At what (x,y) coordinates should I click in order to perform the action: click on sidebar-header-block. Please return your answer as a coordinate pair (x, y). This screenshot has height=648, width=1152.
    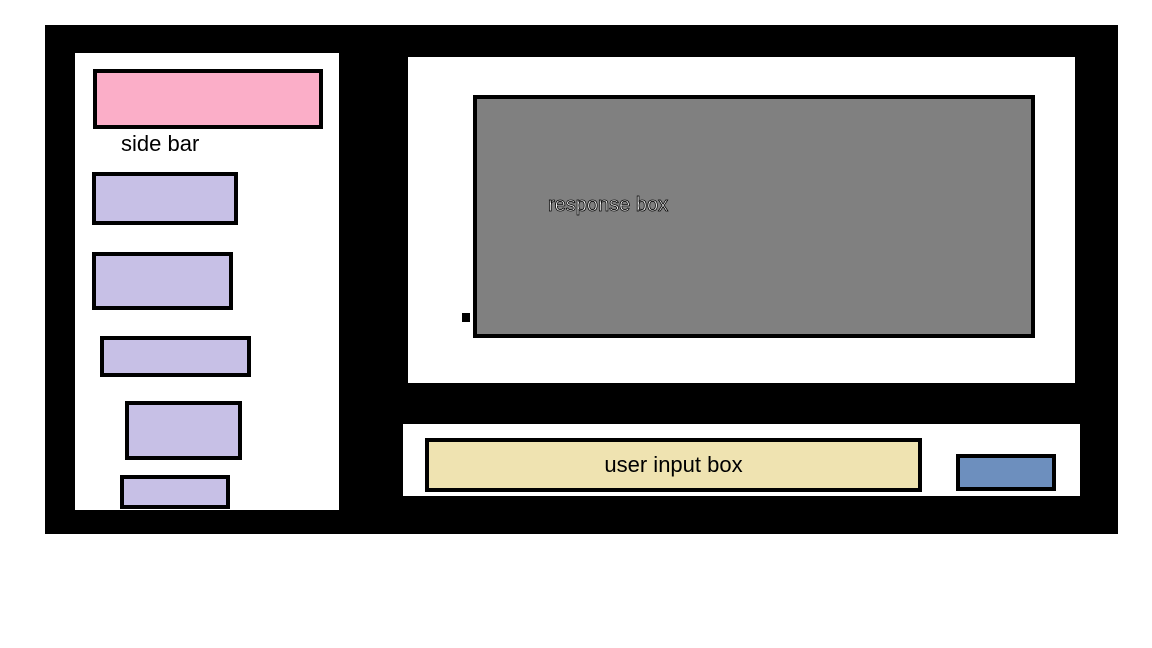
    Looking at the image, I should click on (208, 99).